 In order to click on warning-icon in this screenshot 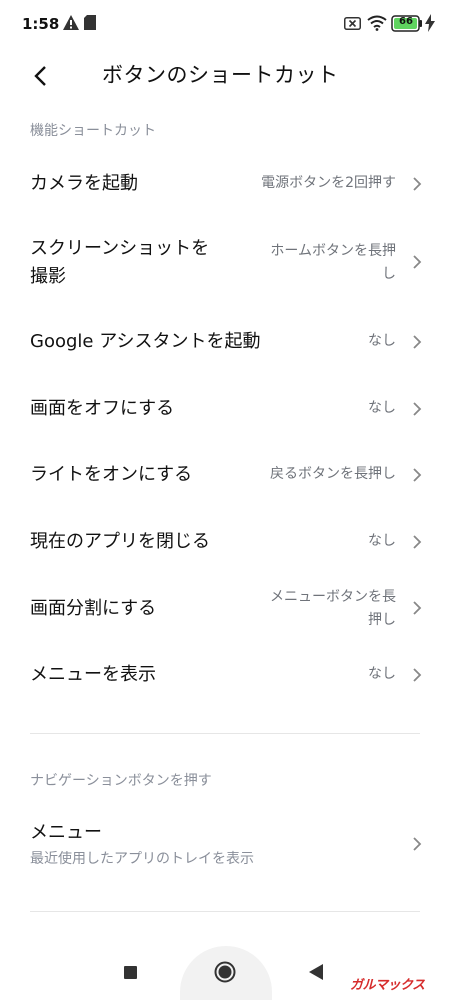, I will do `click(71, 22)`.